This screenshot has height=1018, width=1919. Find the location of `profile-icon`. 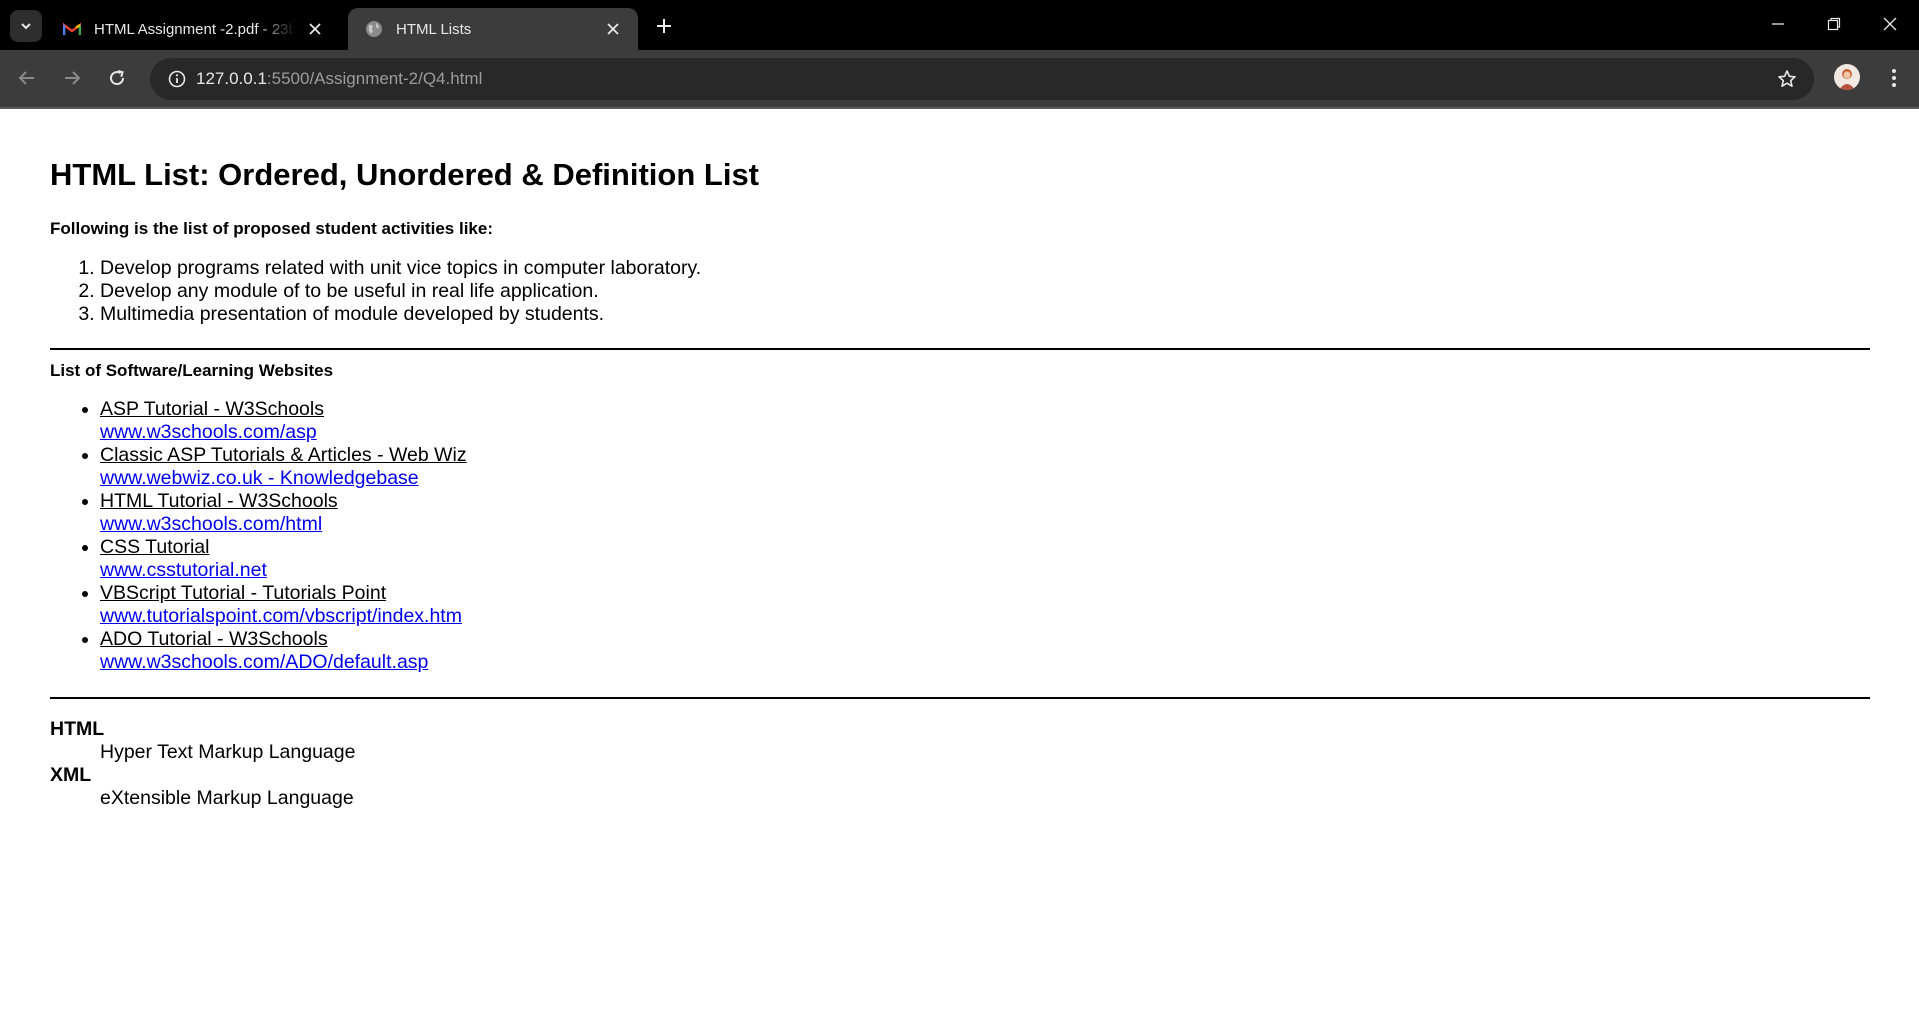

profile-icon is located at coordinates (1847, 79).